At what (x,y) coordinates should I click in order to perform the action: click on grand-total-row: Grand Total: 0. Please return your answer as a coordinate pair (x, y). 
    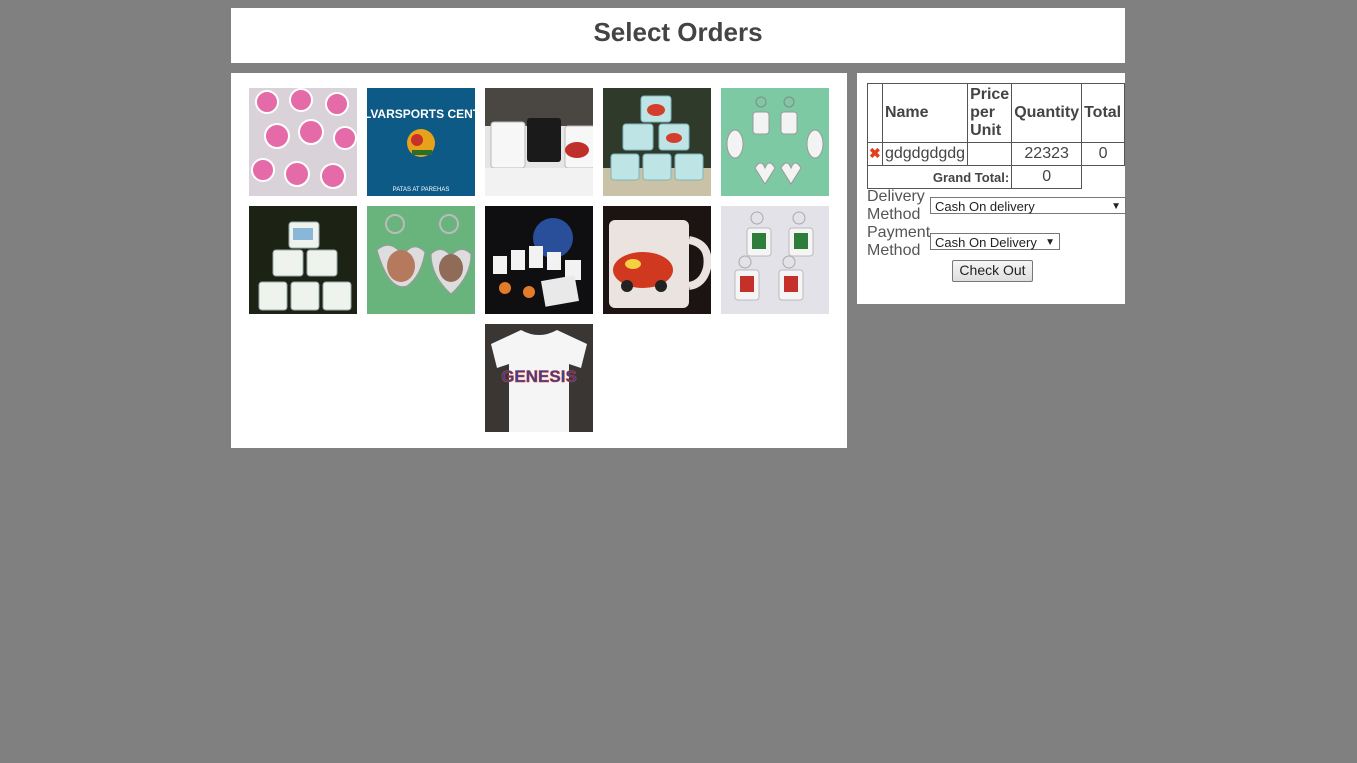
    Looking at the image, I should click on (995, 177).